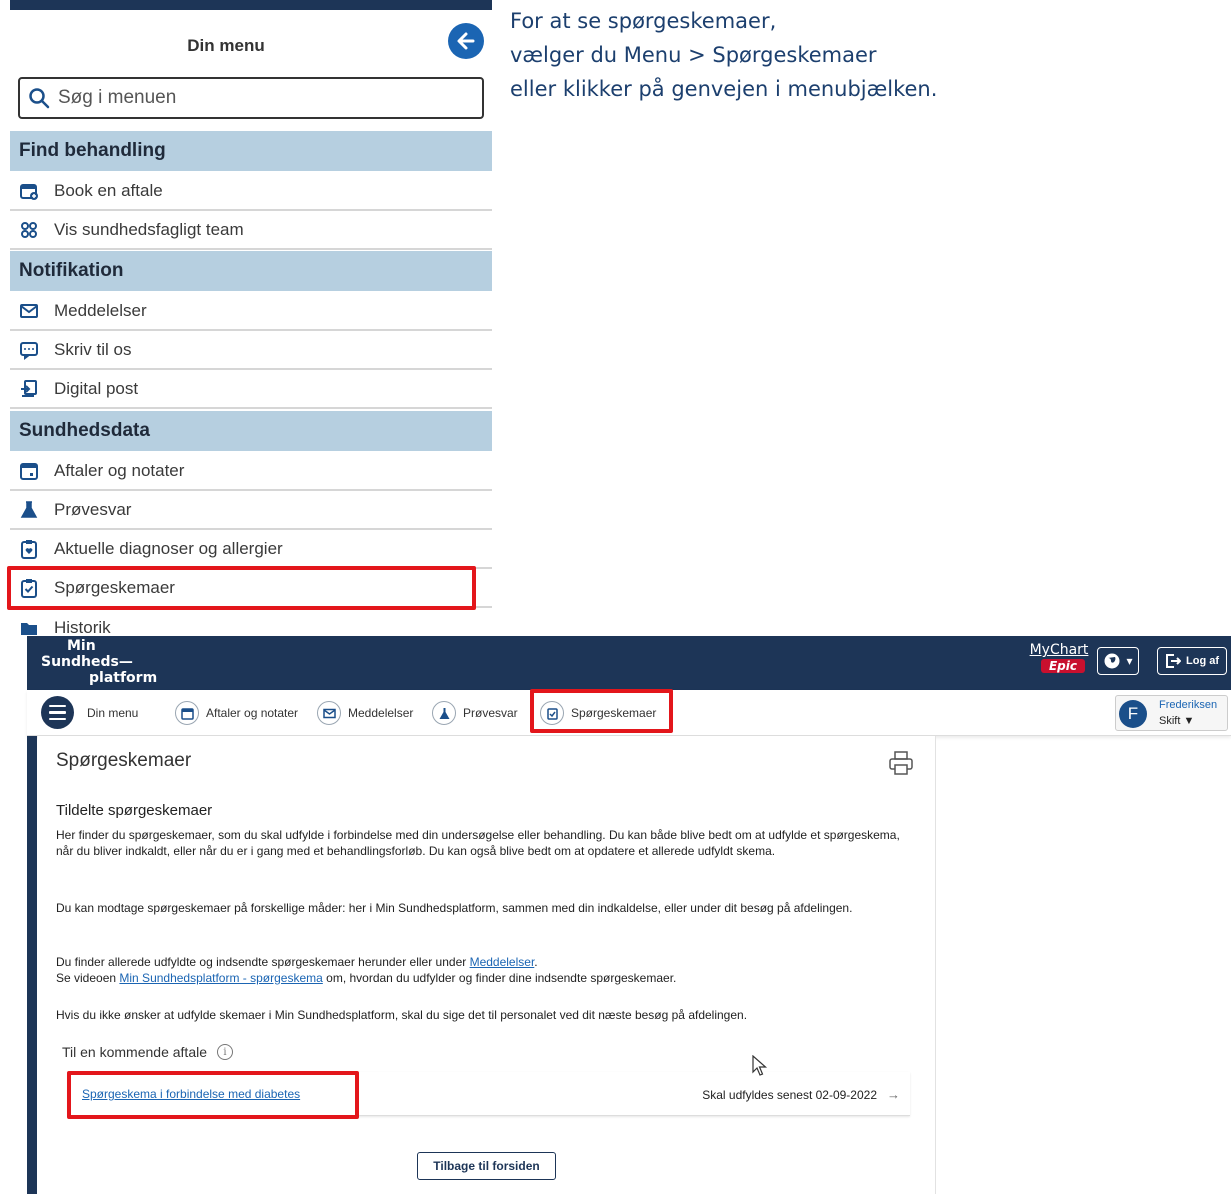  I want to click on nav-din-menu: Din menu, so click(112, 713).